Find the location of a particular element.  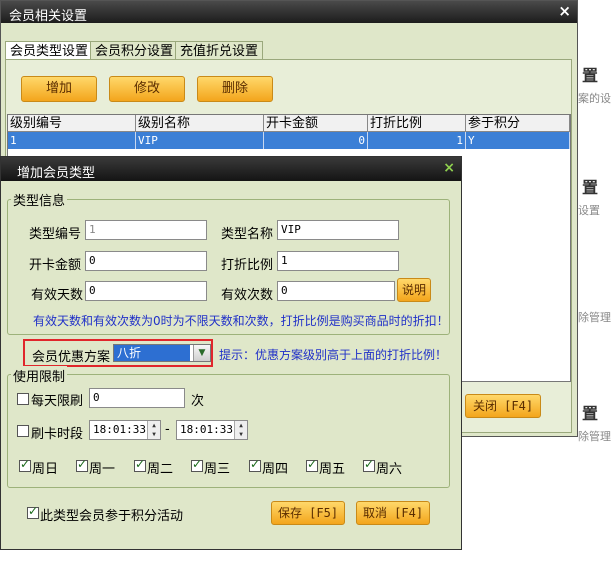

explain-button: 说明 is located at coordinates (414, 290).